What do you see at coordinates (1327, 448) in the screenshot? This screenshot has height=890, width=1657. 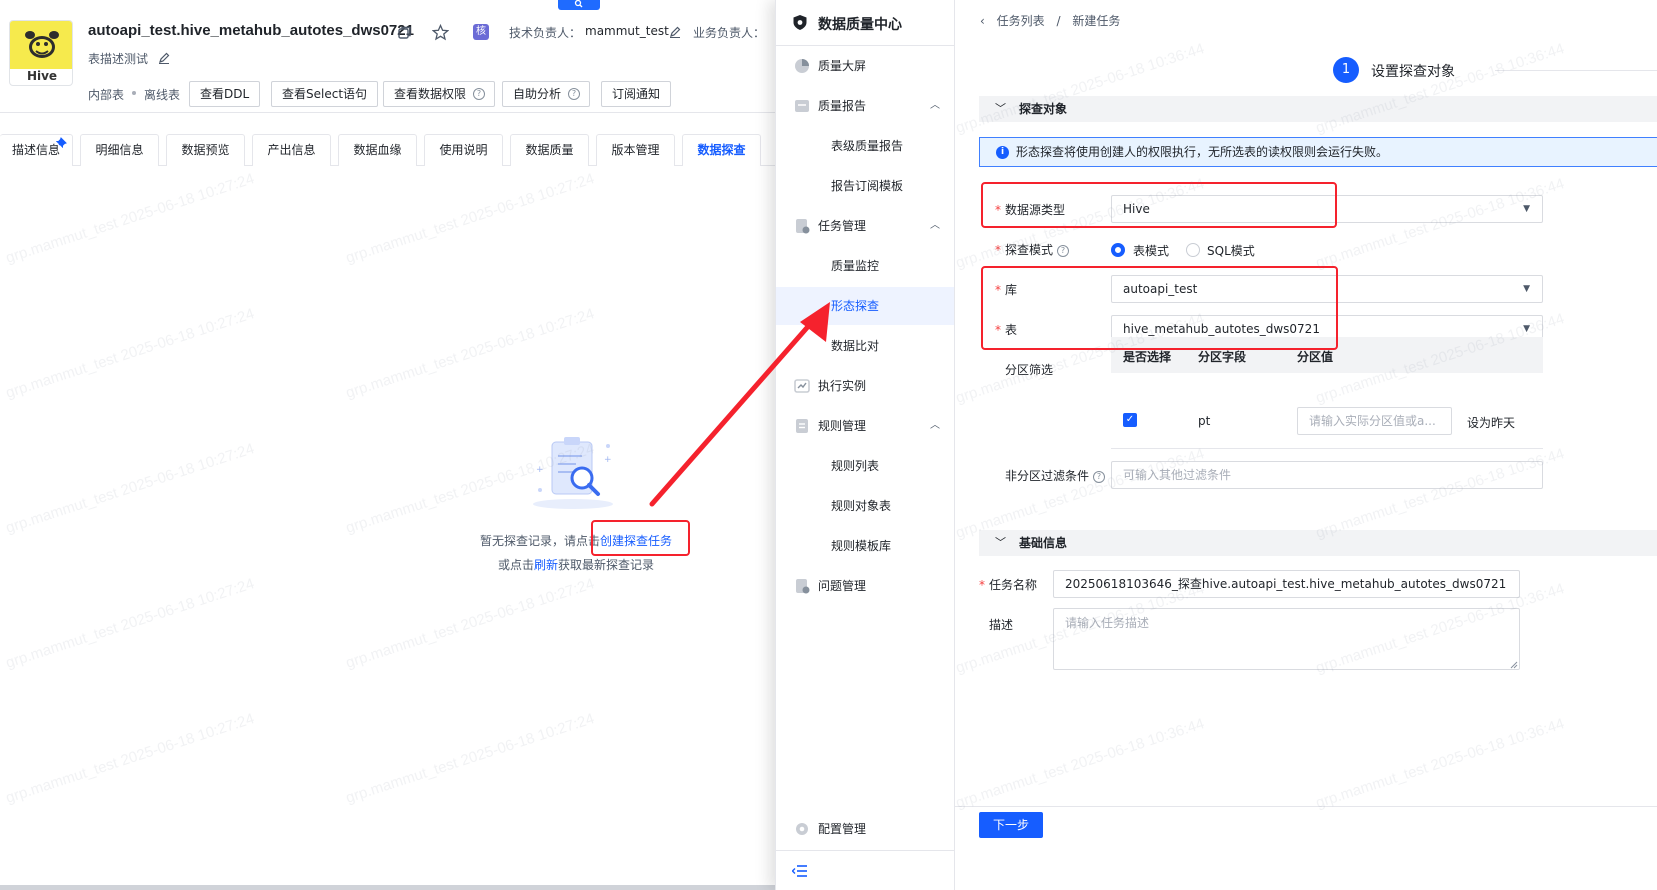 I see `partition-row-divider` at bounding box center [1327, 448].